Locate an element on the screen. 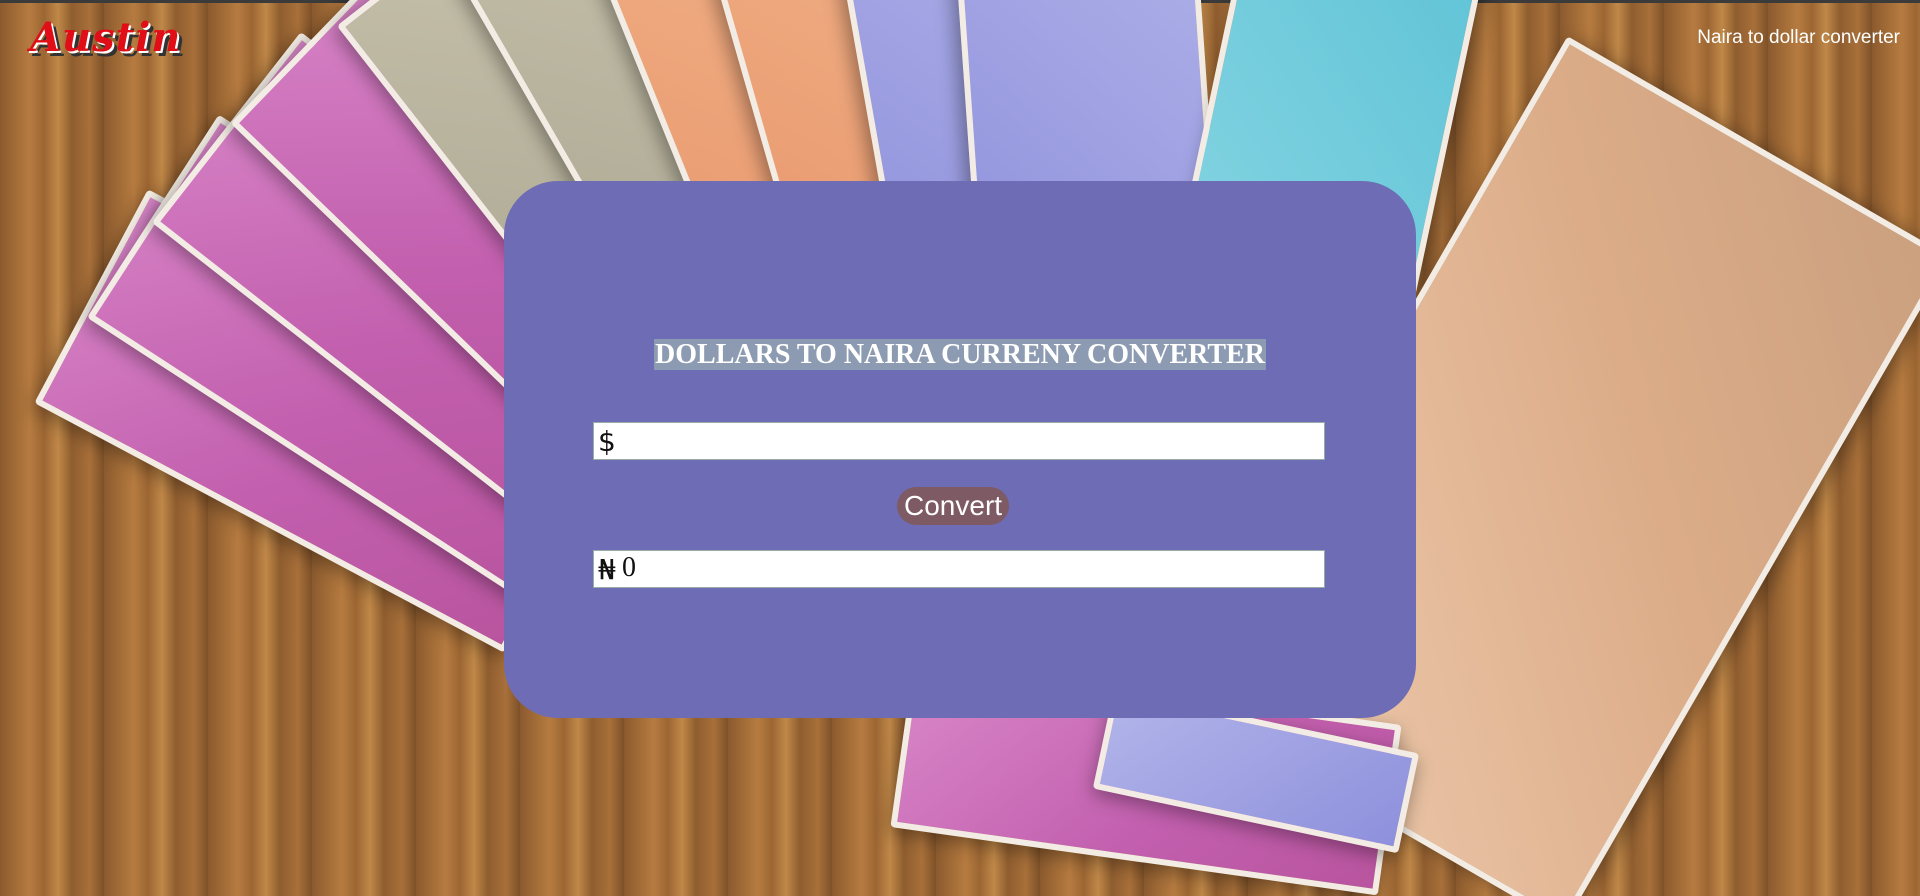 Image resolution: width=1920 pixels, height=896 pixels. naira-amount-output: 0 is located at coordinates (629, 567).